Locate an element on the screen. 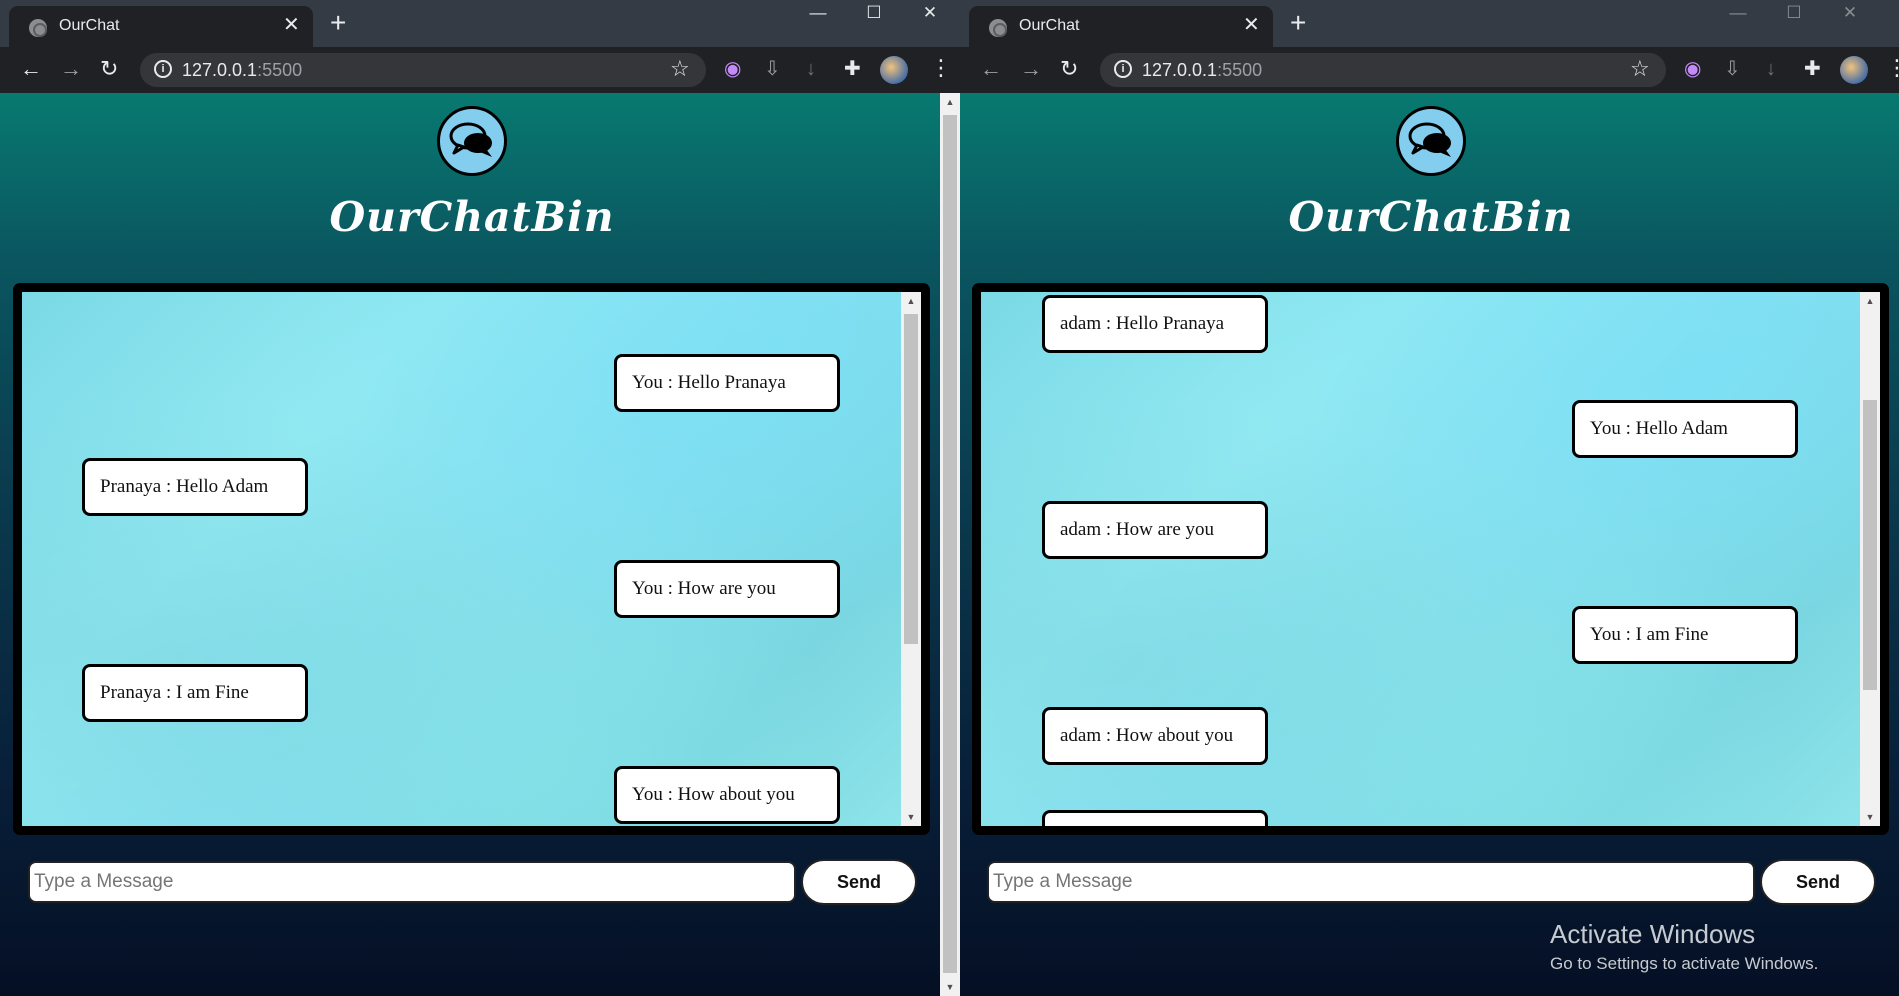 This screenshot has height=996, width=1899. message-incoming: Pranaya : Hello Adam is located at coordinates (195, 487).